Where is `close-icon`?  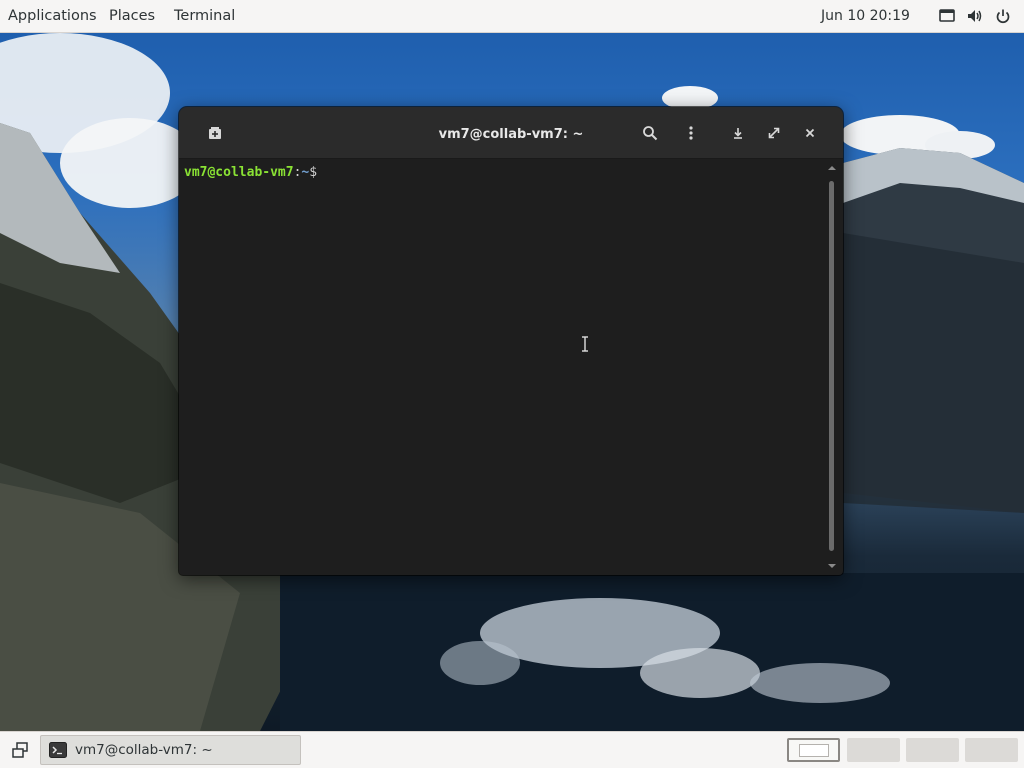
close-icon is located at coordinates (810, 133).